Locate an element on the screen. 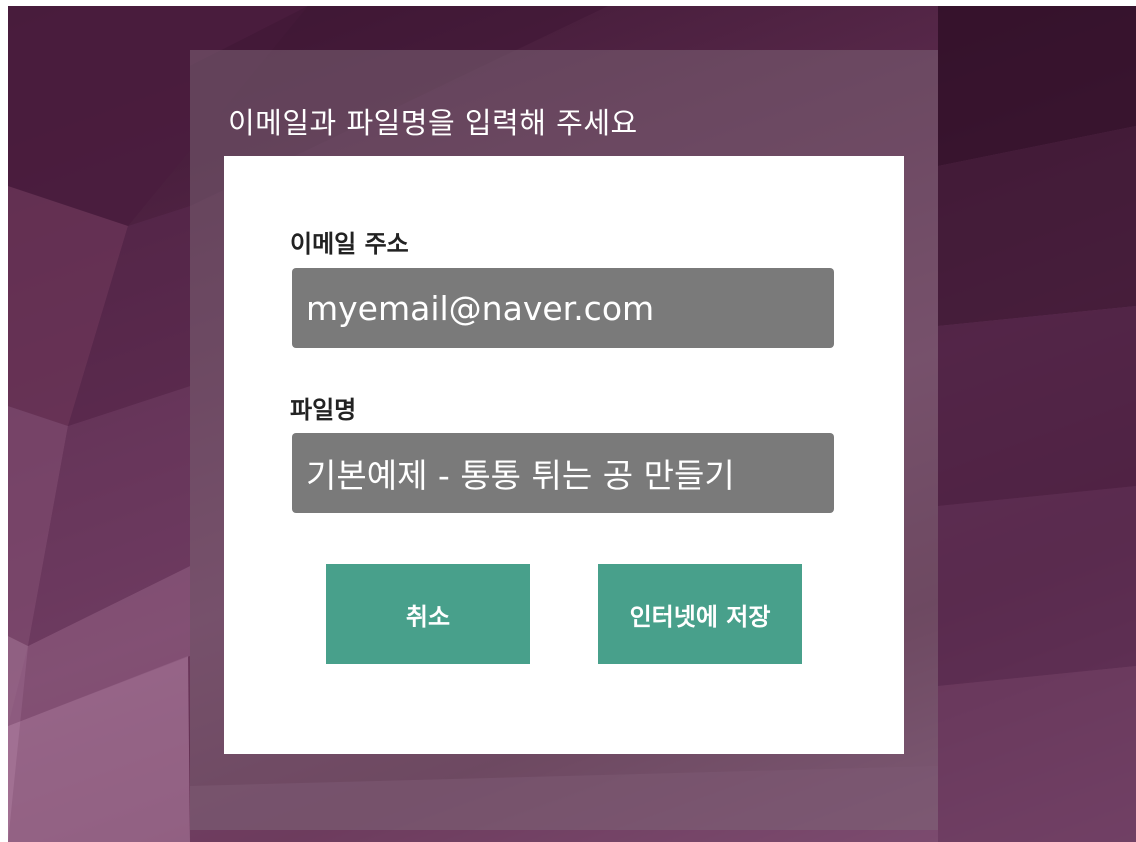  filename-field: 기본예제 - 통통 튀는 공 만들기 is located at coordinates (563, 473).